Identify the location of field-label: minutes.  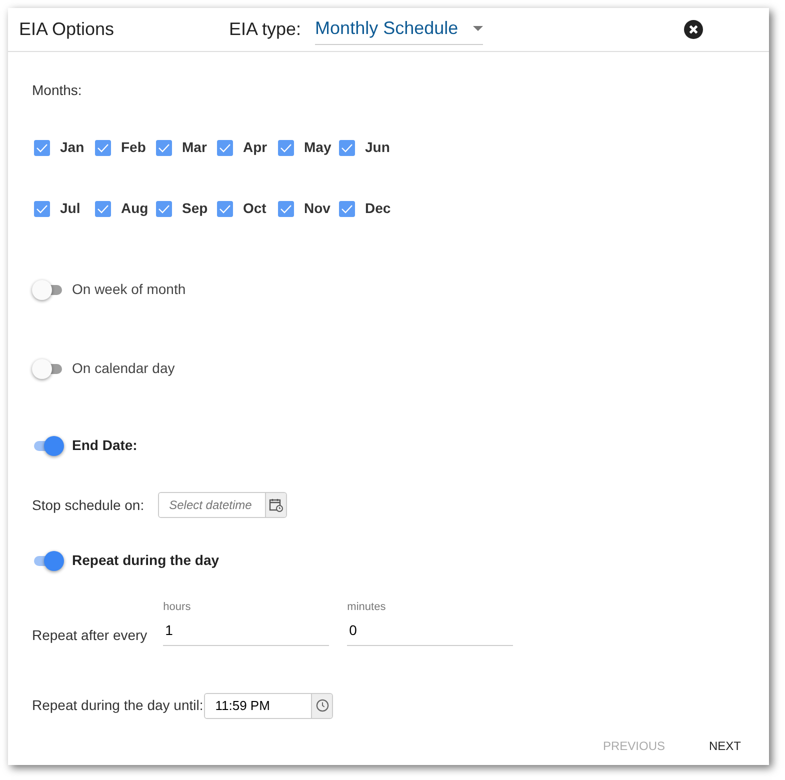
(367, 607).